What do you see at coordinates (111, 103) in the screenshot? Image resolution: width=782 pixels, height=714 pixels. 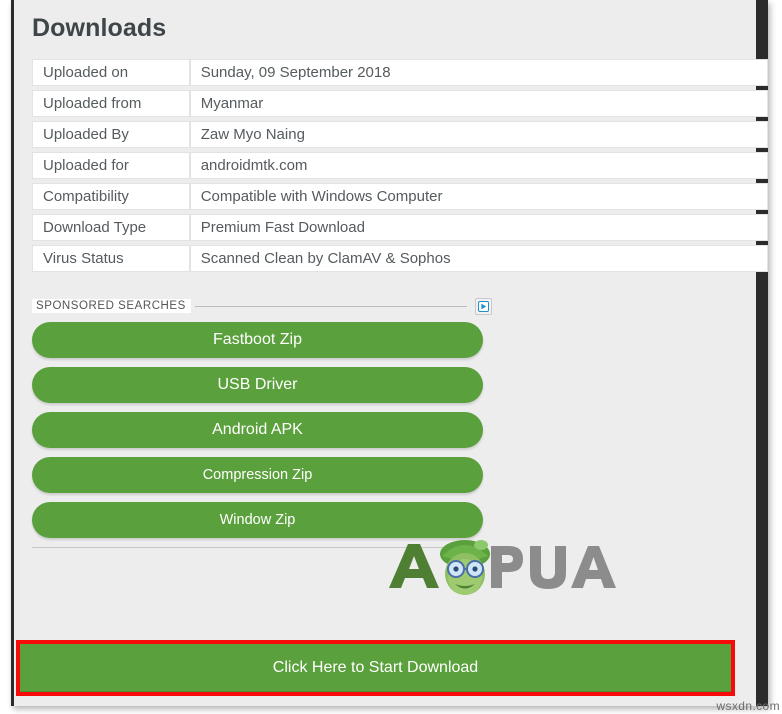 I see `info-key: Uploaded from` at bounding box center [111, 103].